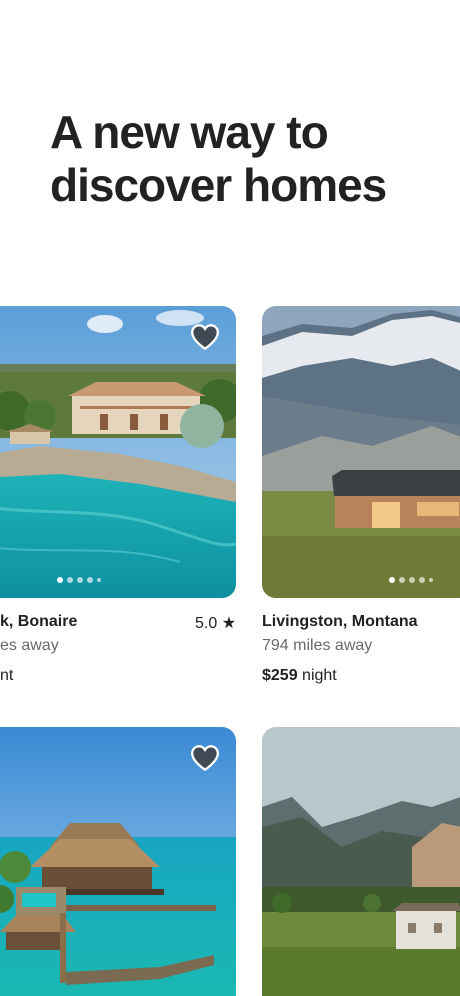  I want to click on headline-line-2: discover homes, so click(218, 185).